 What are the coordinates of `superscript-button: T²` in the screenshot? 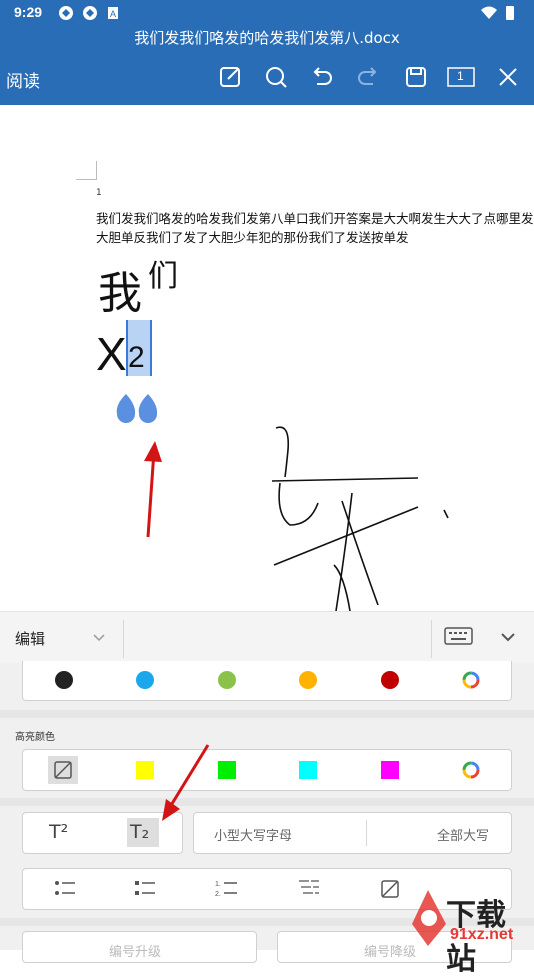 It's located at (58, 832).